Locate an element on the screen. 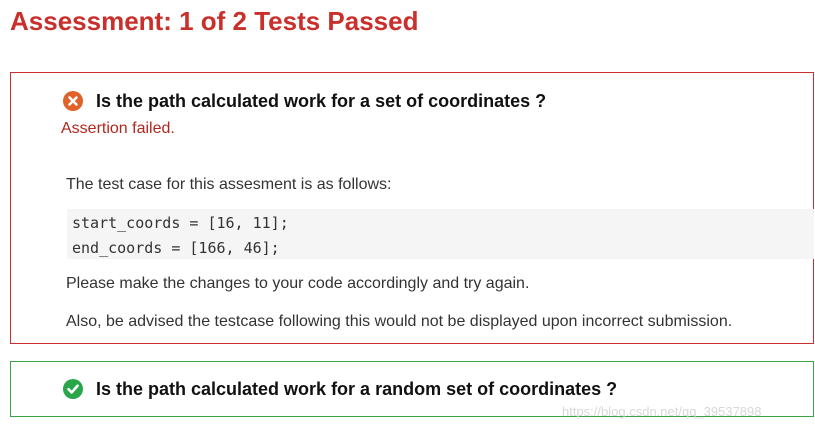  code-line: end_coords = [166, 46]; is located at coordinates (176, 248).